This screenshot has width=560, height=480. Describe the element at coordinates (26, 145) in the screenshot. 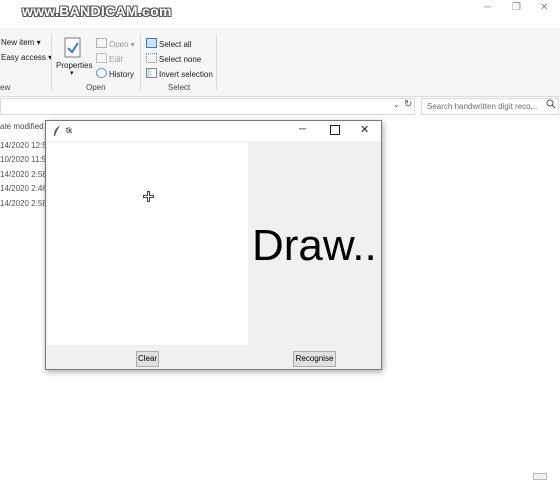

I see `list-item-date: 14/2020 12:52` at that location.